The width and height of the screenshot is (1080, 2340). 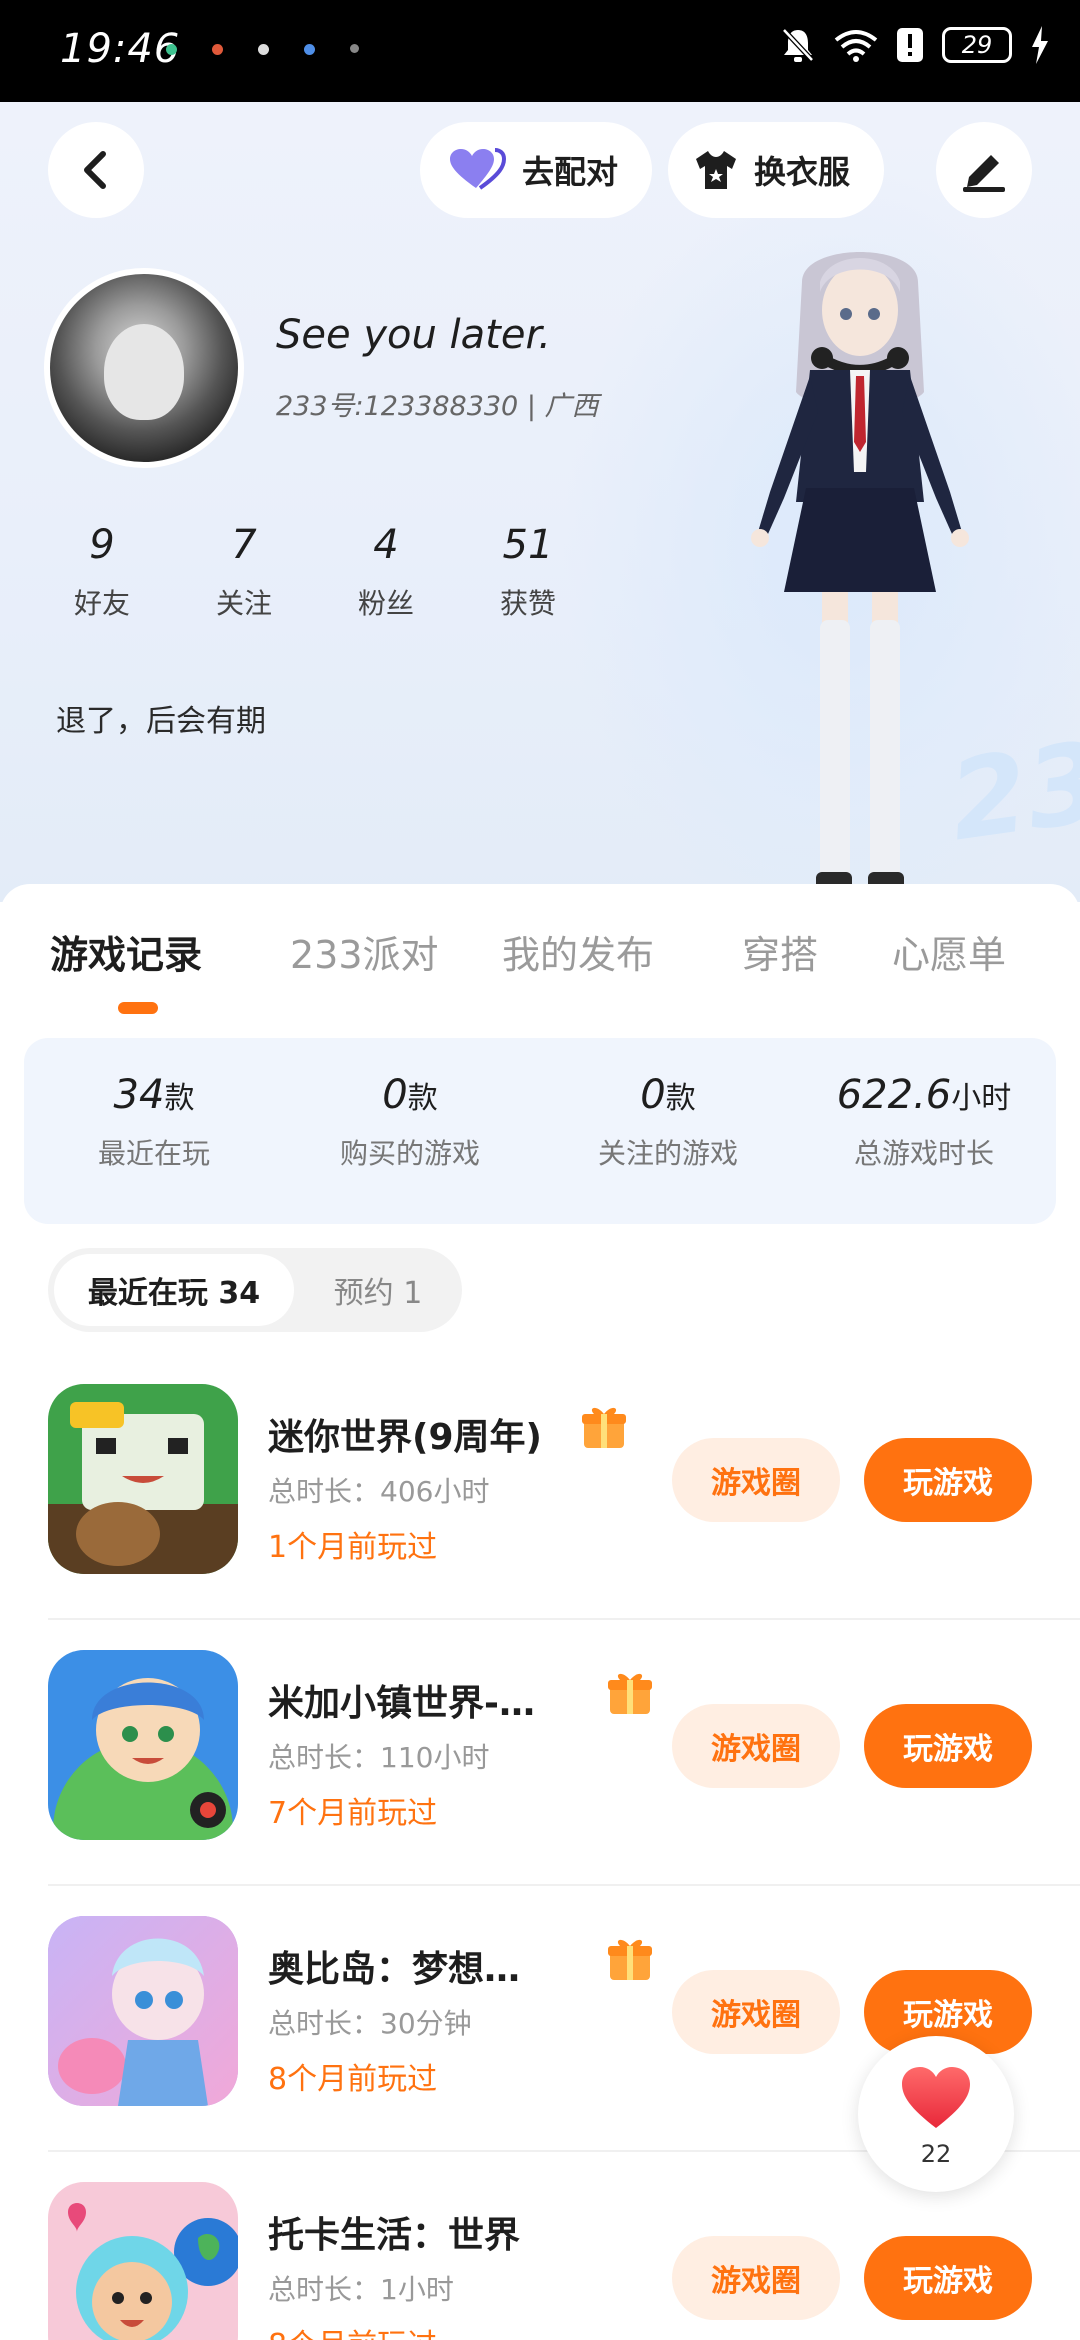 I want to click on status-time: 19:46, so click(x=120, y=49).